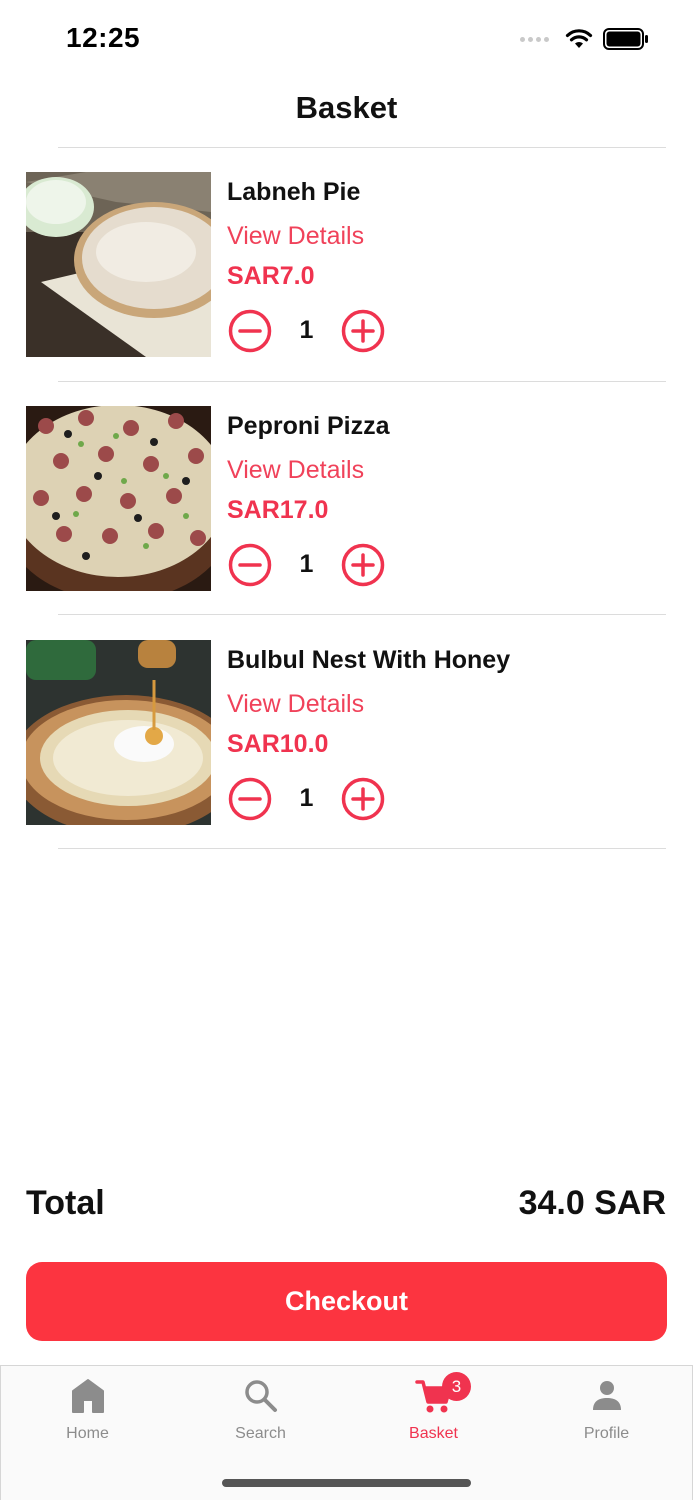 The width and height of the screenshot is (693, 1500). Describe the element at coordinates (260, 1396) in the screenshot. I see `search-icon` at that location.